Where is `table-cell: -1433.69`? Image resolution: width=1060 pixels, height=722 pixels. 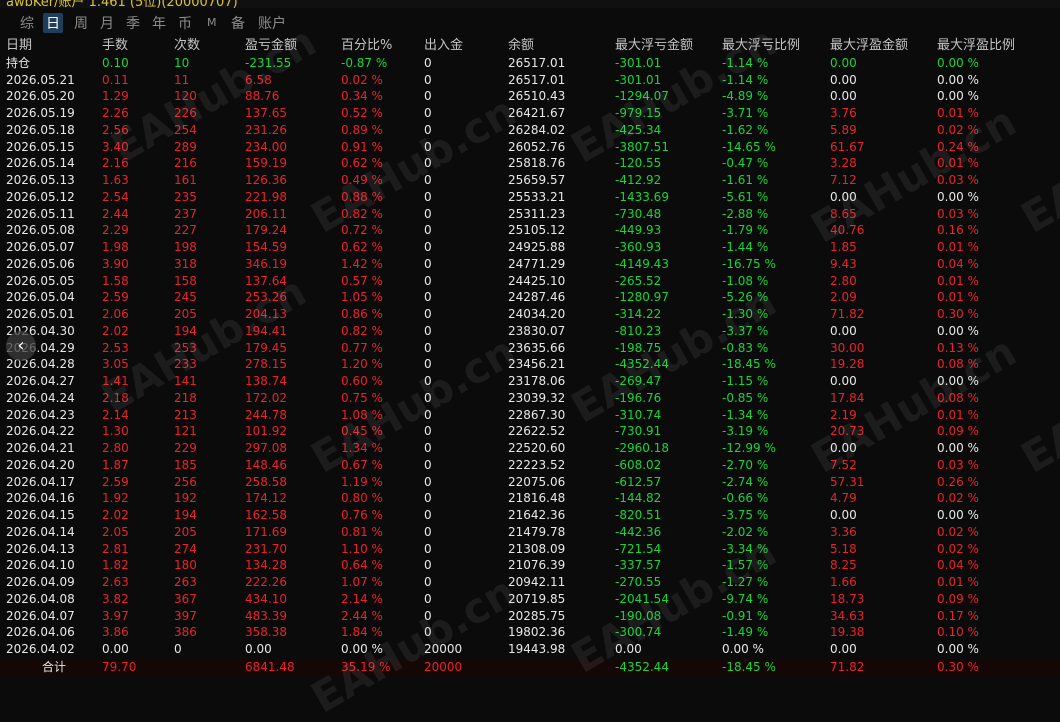 table-cell: -1433.69 is located at coordinates (642, 196).